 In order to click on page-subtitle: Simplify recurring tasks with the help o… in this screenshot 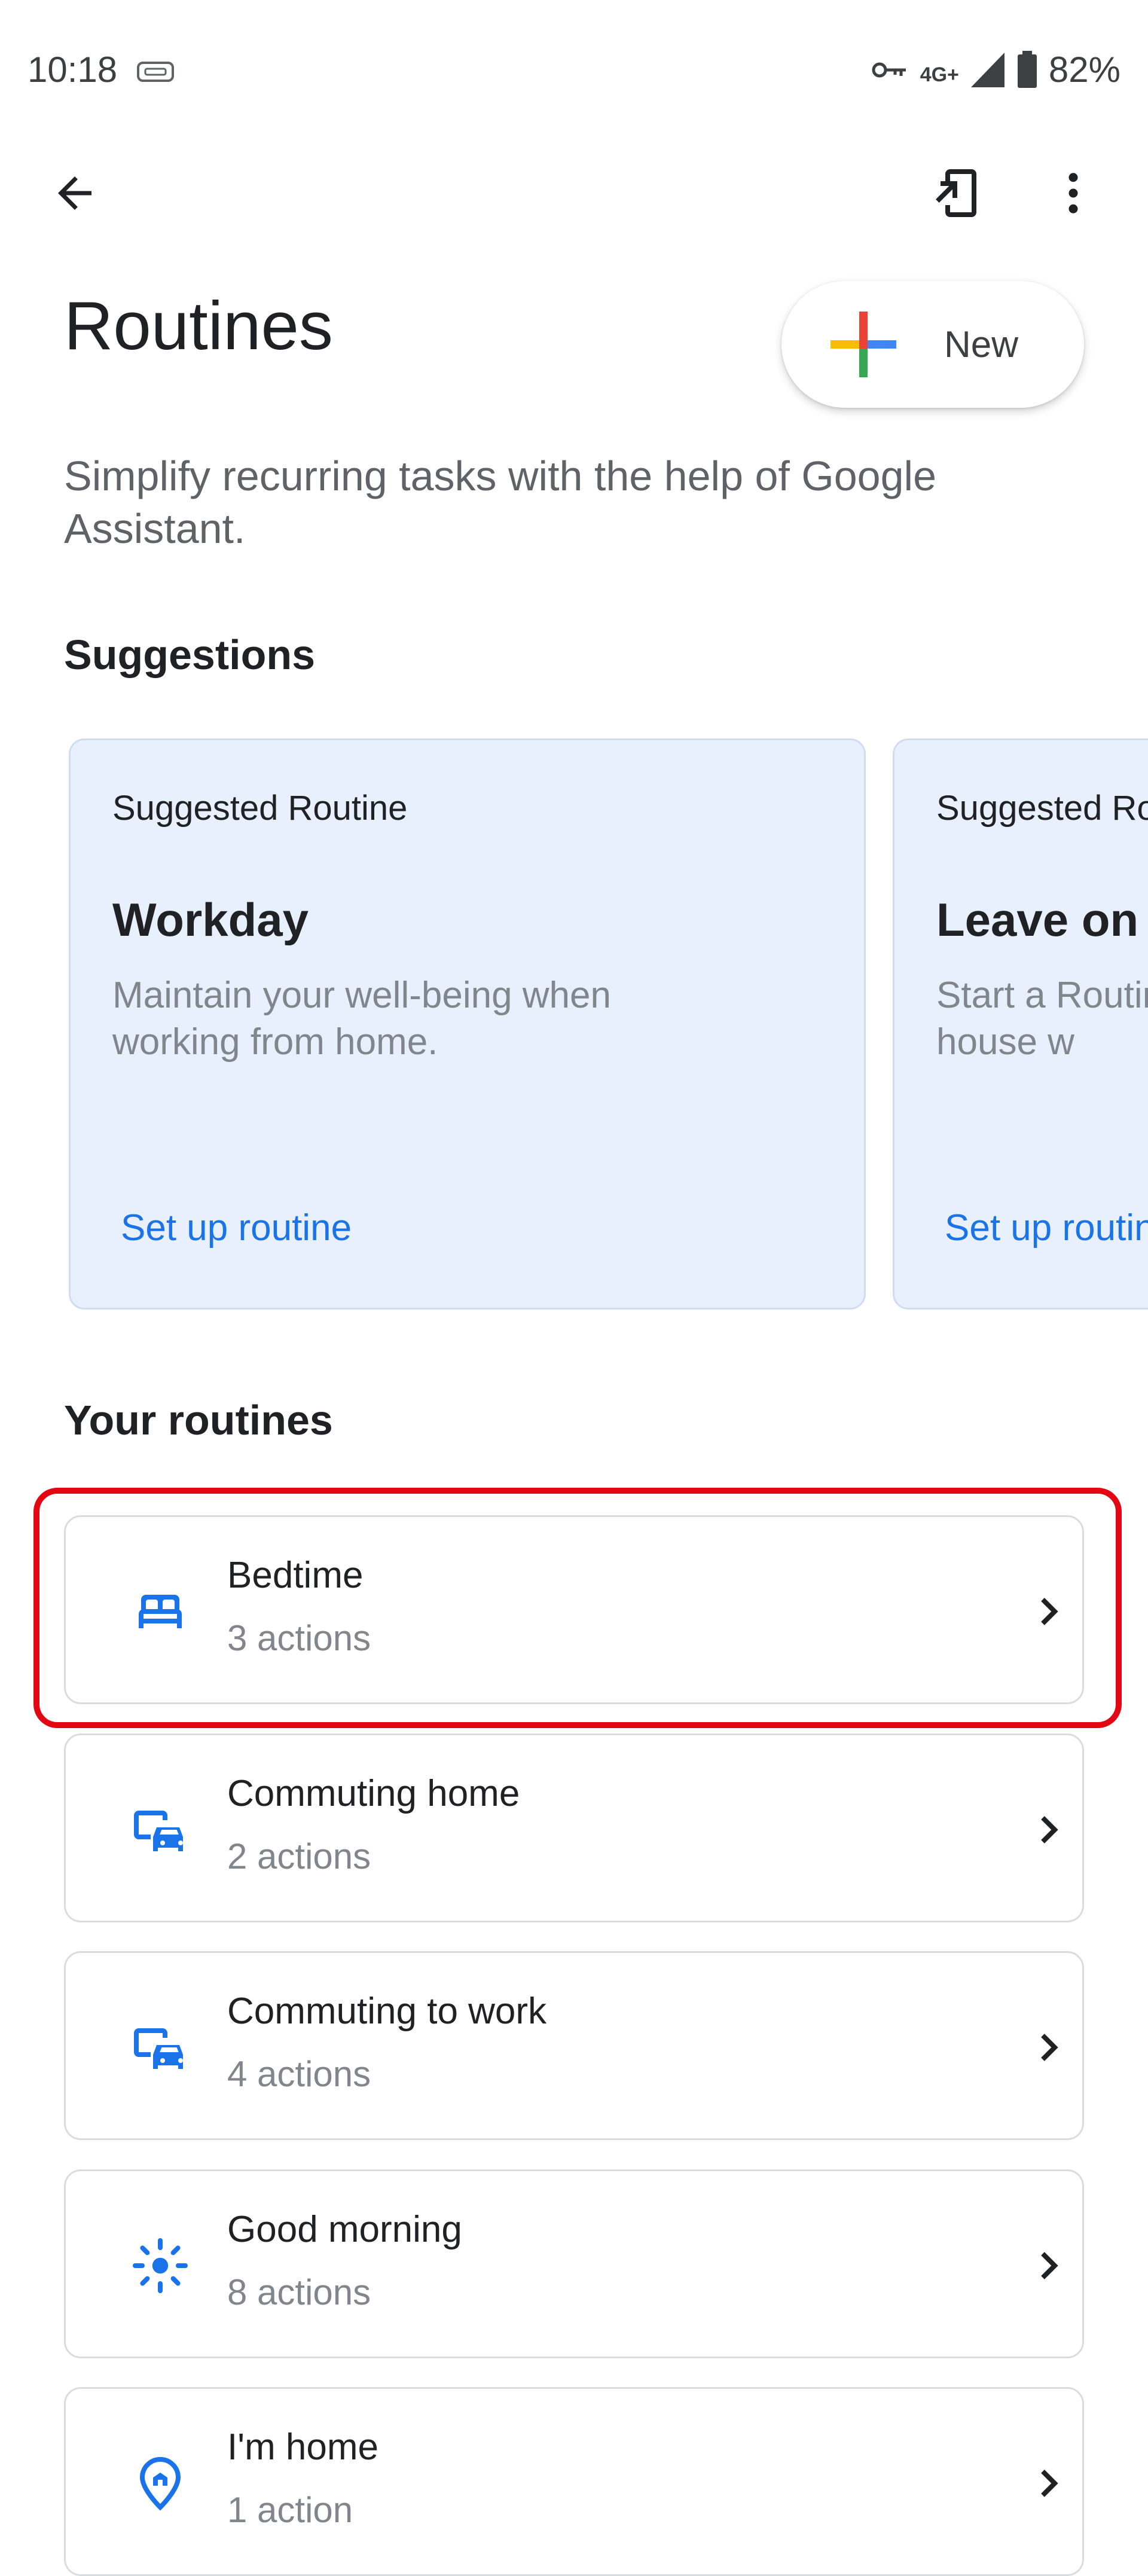, I will do `click(500, 502)`.